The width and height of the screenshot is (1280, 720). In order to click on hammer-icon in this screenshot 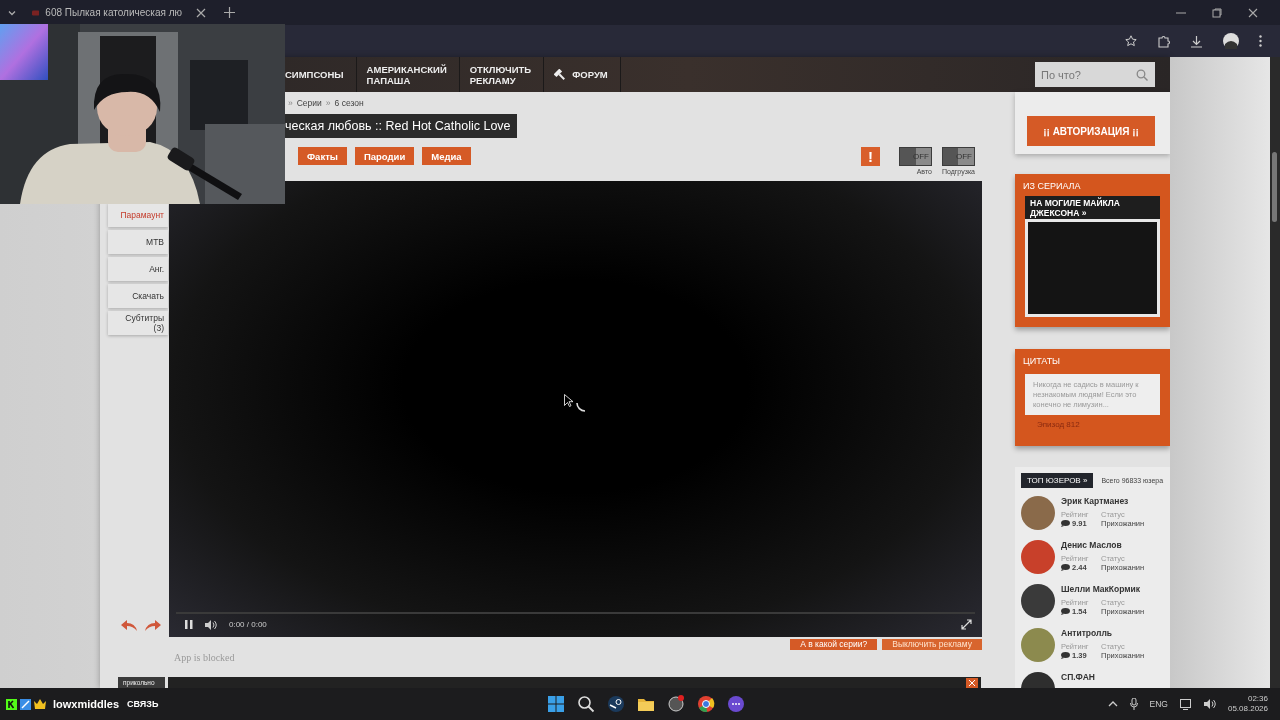, I will do `click(560, 74)`.